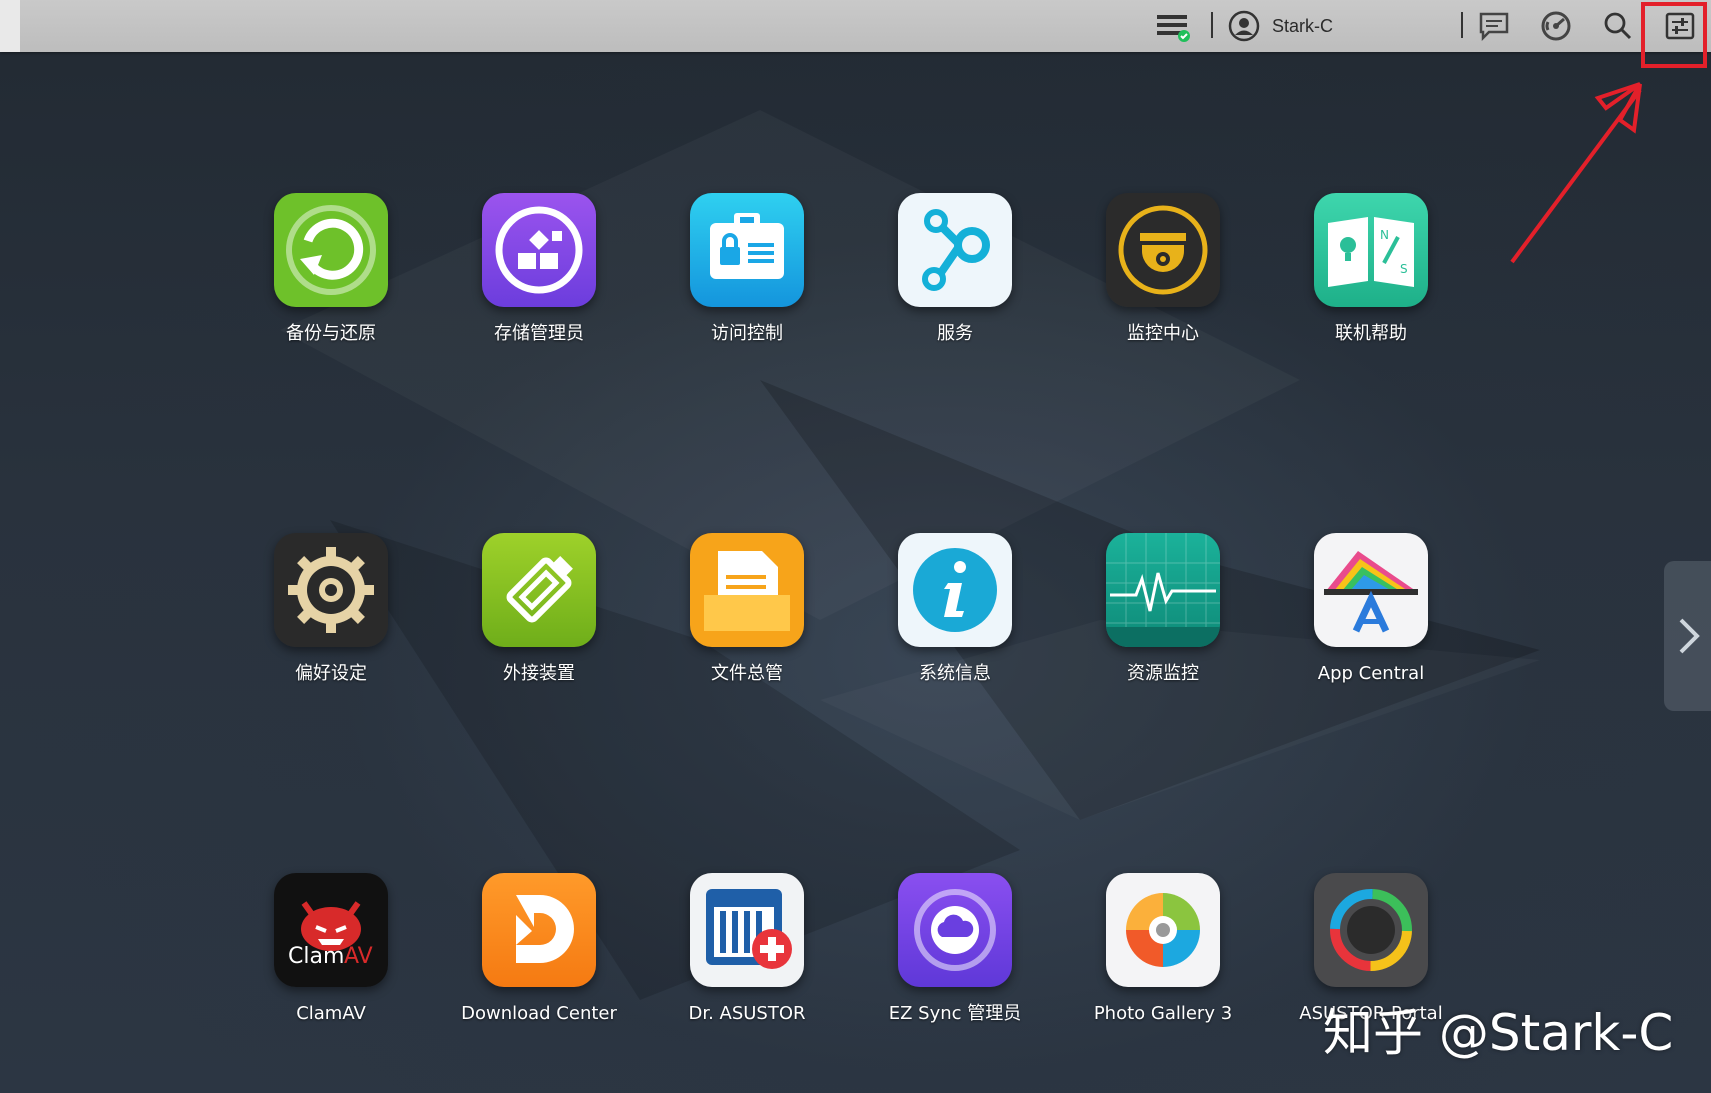 The height and width of the screenshot is (1093, 1711). What do you see at coordinates (1494, 26) in the screenshot?
I see `message-icon` at bounding box center [1494, 26].